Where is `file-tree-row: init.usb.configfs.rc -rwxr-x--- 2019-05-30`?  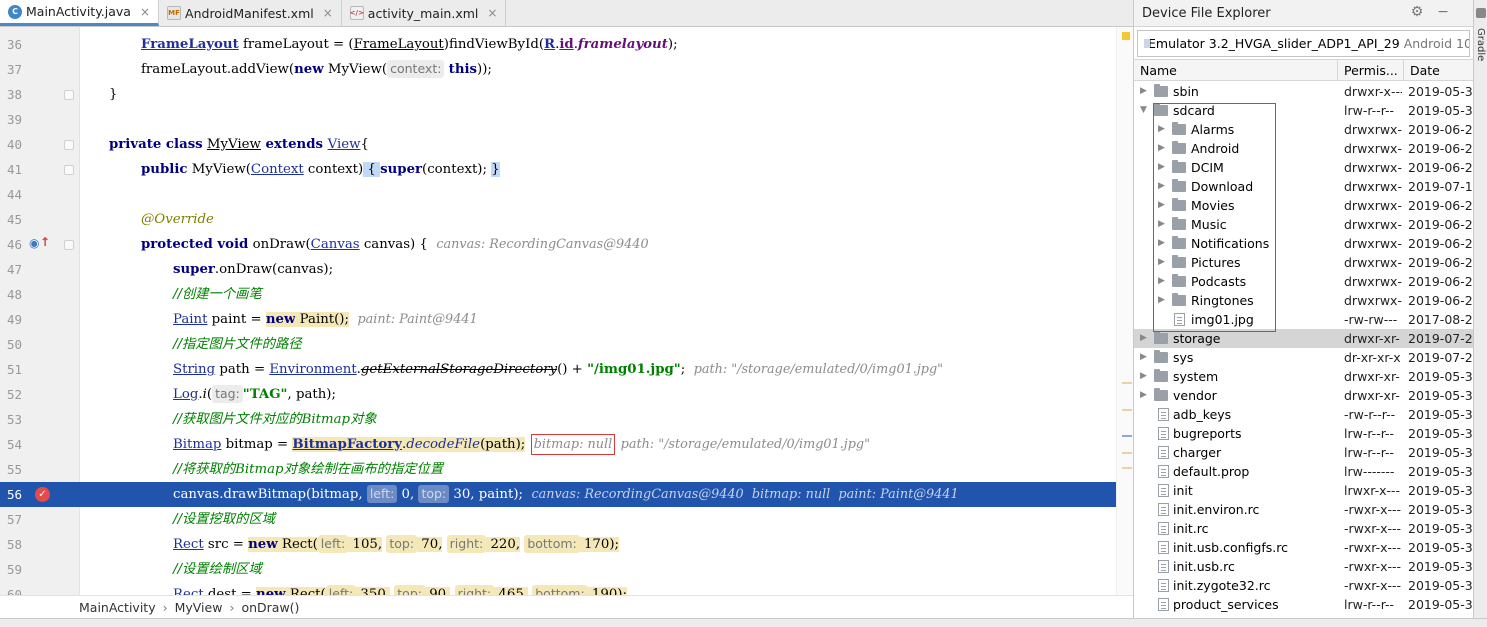
file-tree-row: init.usb.configfs.rc -rwxr-x--- 2019-05-30 is located at coordinates (1304, 547).